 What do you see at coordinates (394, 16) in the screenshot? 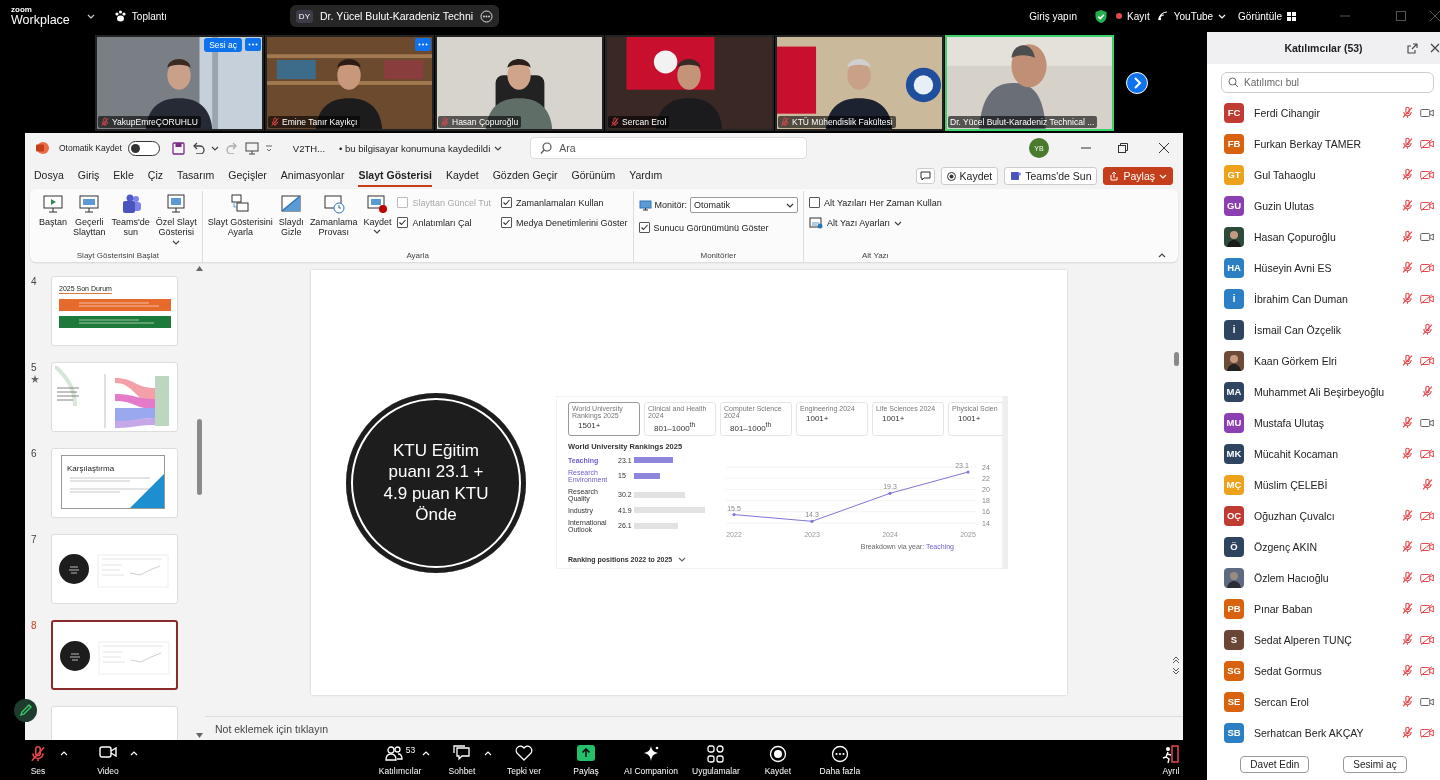
I see `meeting-tab: DY Dr. Yücel Bulut-Karadeniz Techni` at bounding box center [394, 16].